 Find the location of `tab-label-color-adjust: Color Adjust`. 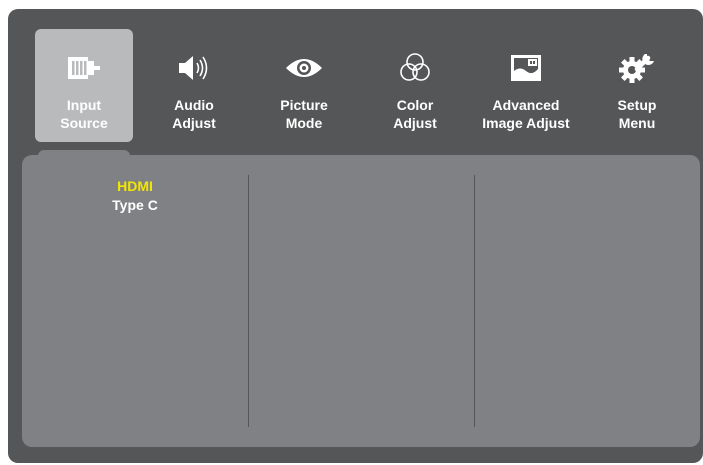

tab-label-color-adjust: Color Adjust is located at coordinates (415, 114).